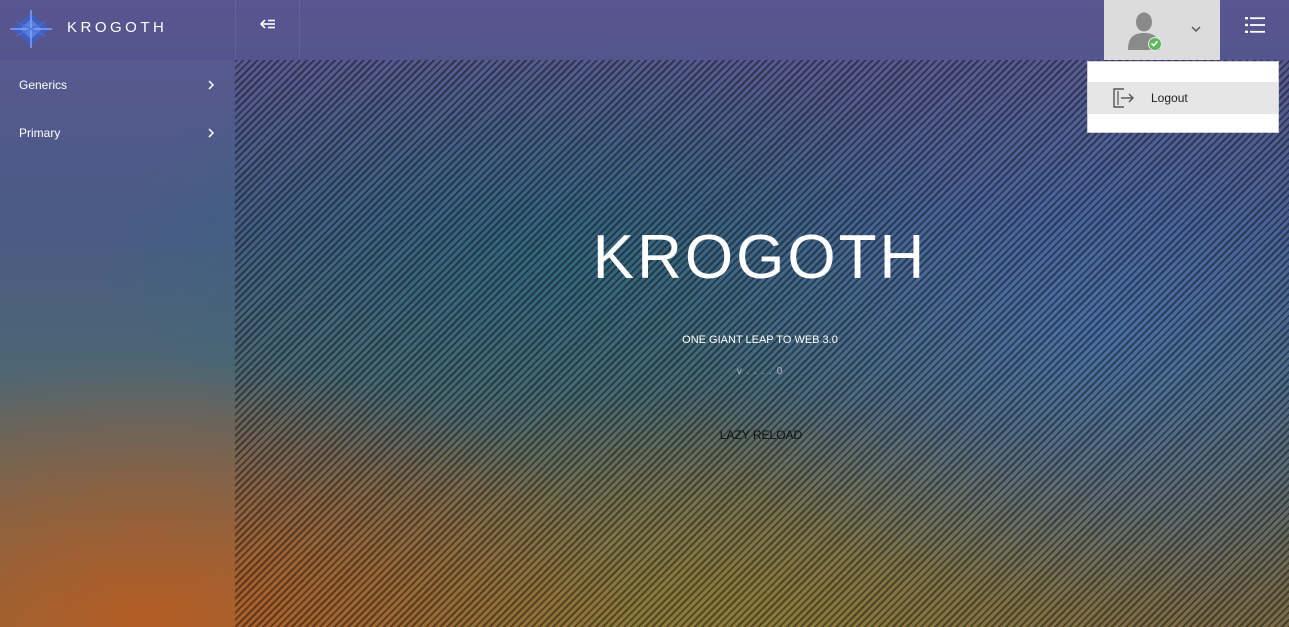  What do you see at coordinates (43, 85) in the screenshot?
I see `sidebar-item-label: Generics` at bounding box center [43, 85].